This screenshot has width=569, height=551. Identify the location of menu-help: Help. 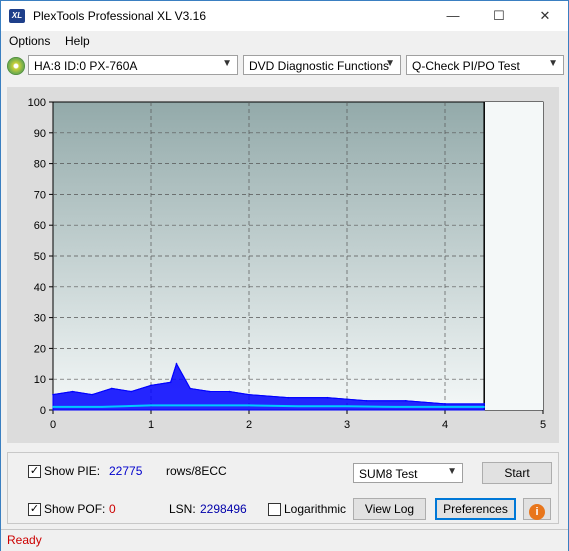
(77, 41).